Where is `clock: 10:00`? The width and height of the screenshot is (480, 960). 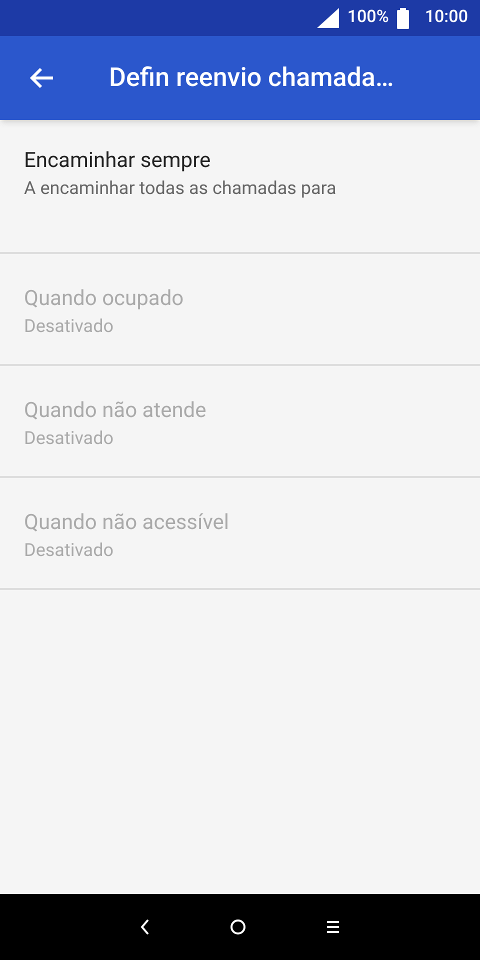 clock: 10:00 is located at coordinates (446, 18).